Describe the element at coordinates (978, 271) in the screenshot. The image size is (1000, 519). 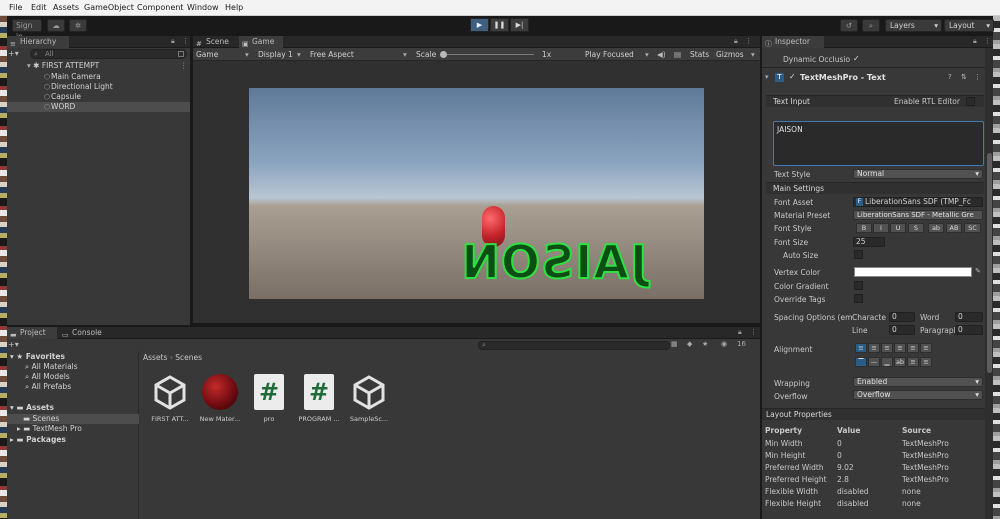
I see `eyedropper-icon: ✎` at that location.